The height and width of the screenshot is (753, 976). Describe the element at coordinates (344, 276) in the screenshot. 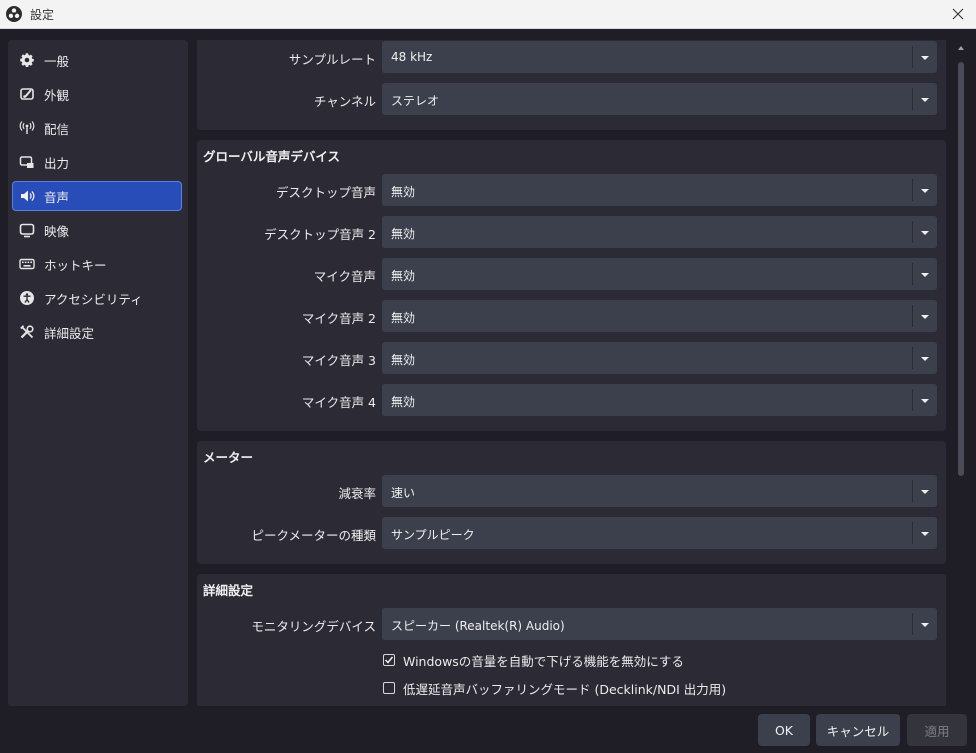

I see `mic-audio-label: マイク音声` at that location.